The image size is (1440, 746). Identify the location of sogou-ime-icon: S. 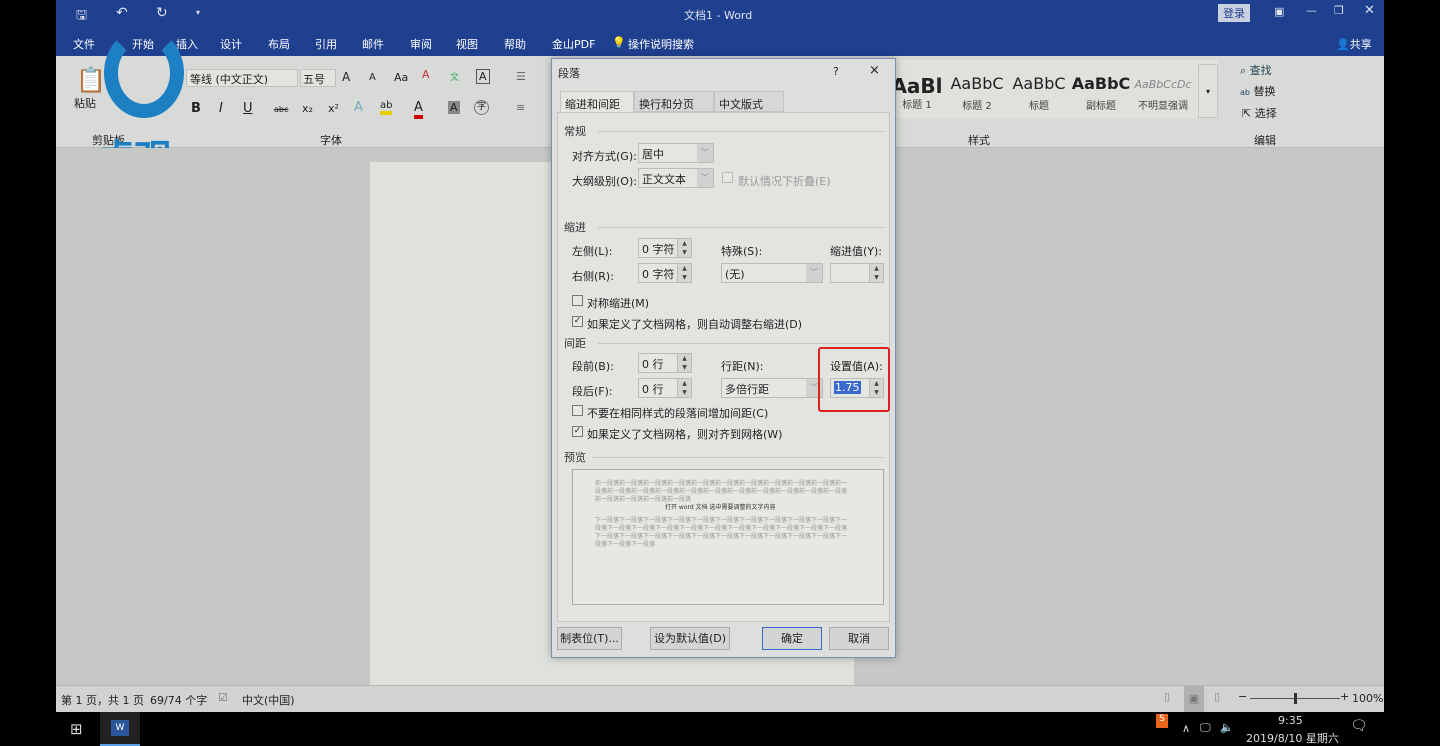
(1162, 721).